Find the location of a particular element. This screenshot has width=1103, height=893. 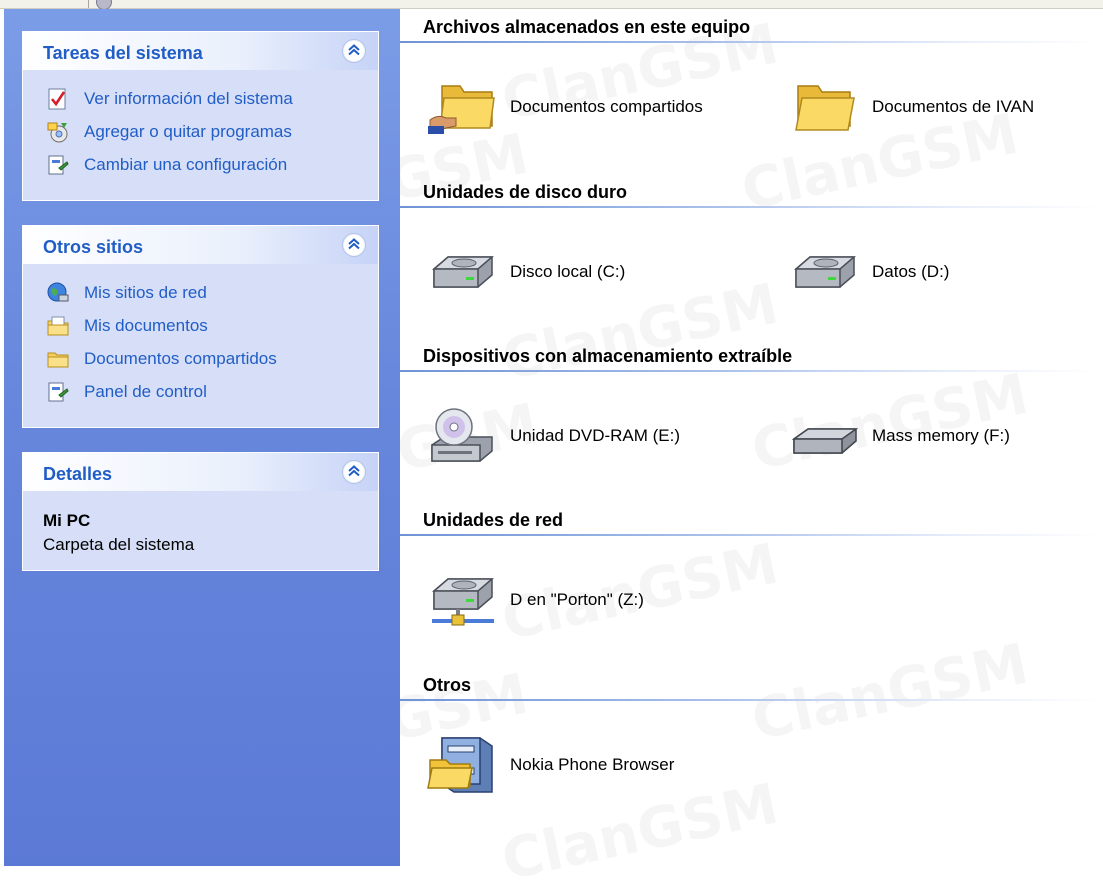

details-title: Detalles is located at coordinates (78, 474).